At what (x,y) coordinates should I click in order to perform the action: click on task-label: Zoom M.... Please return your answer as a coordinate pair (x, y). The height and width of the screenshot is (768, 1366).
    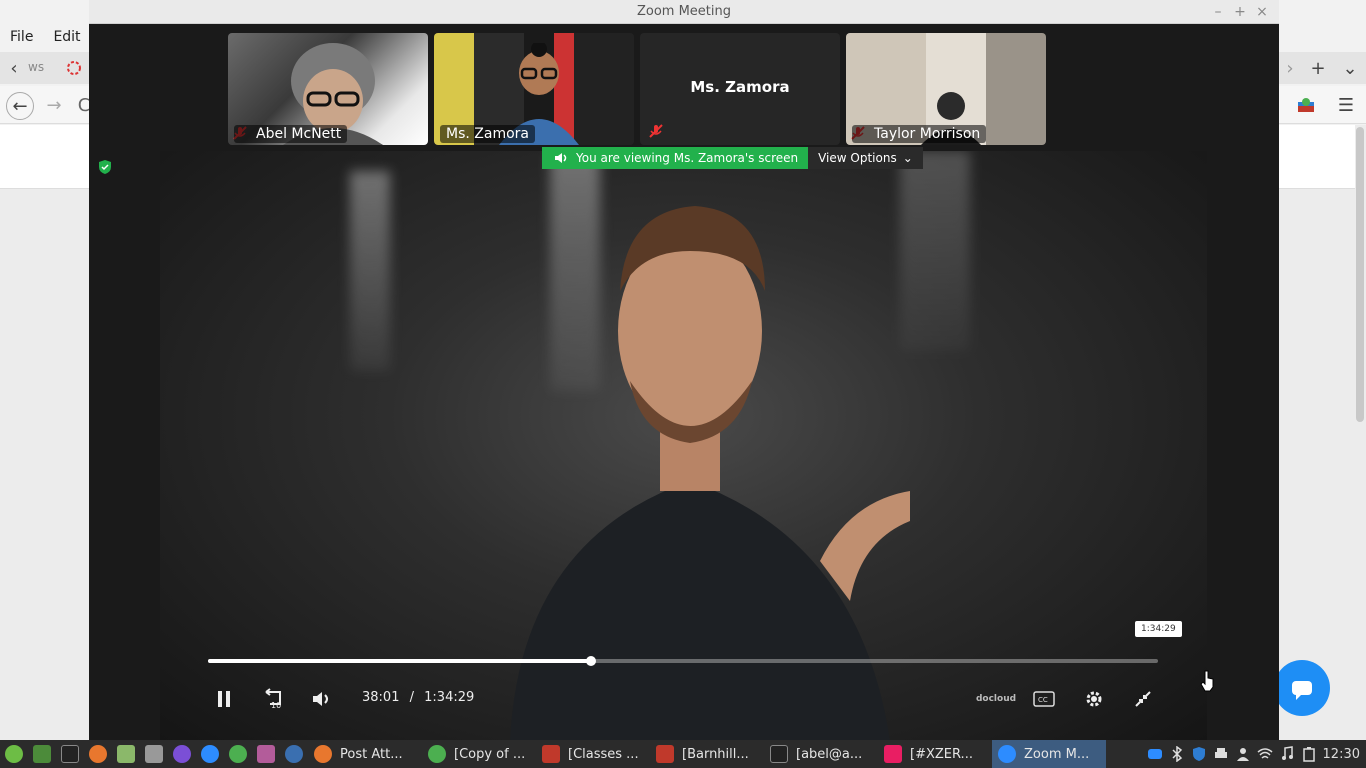
    Looking at the image, I should click on (1057, 754).